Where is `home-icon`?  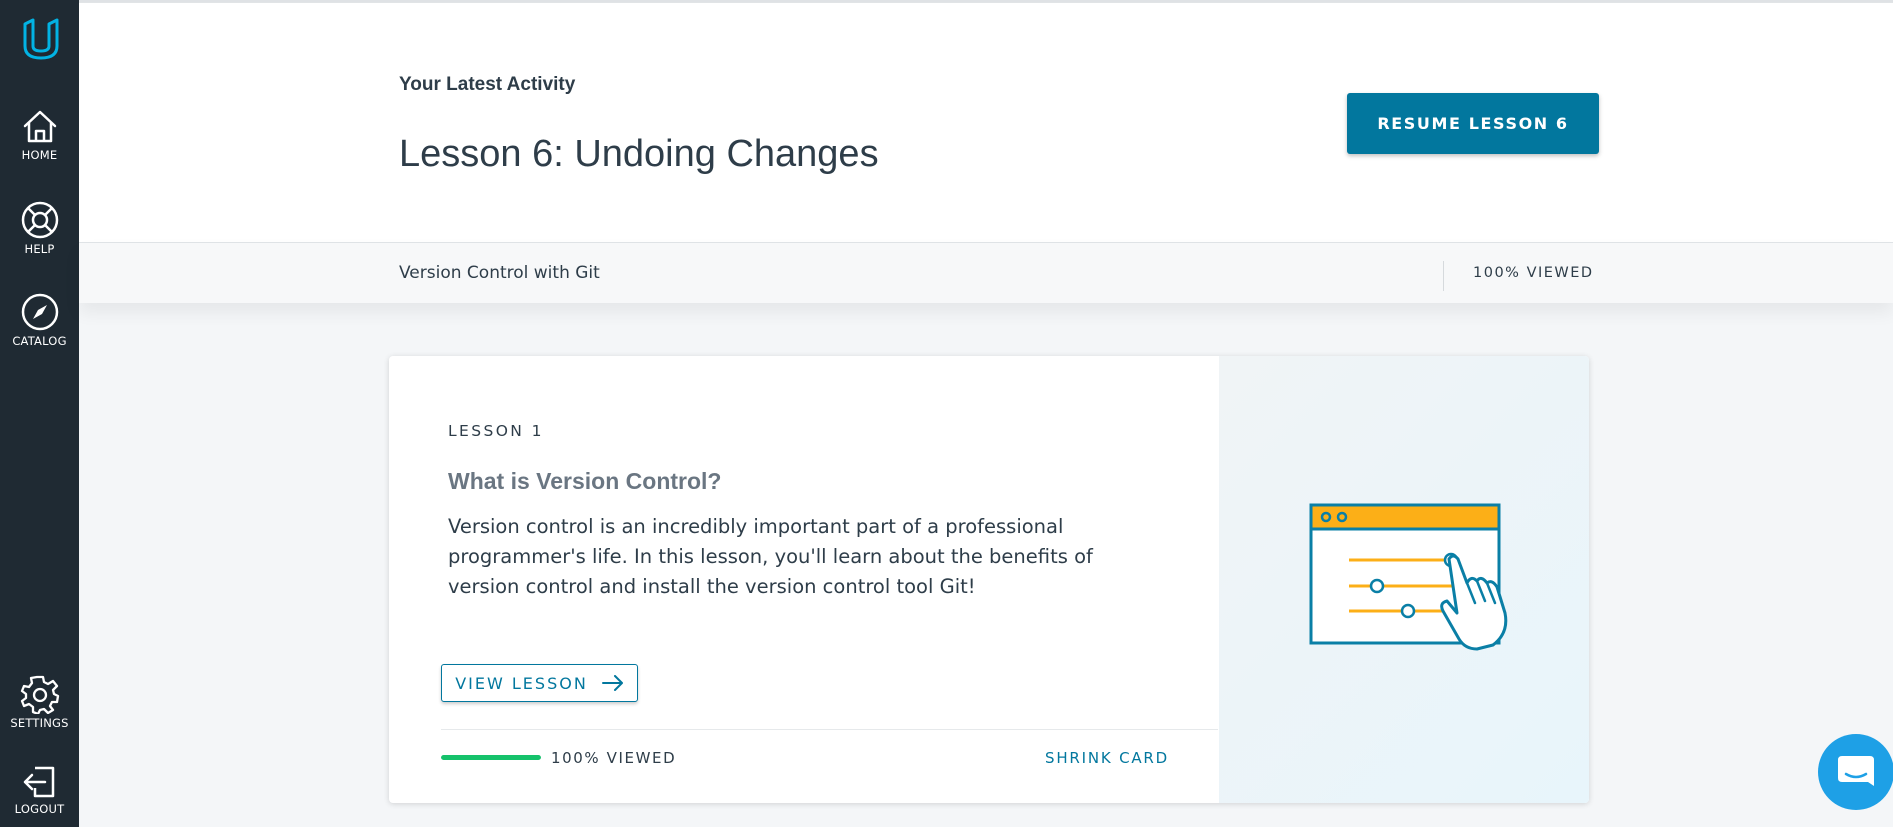 home-icon is located at coordinates (39, 126).